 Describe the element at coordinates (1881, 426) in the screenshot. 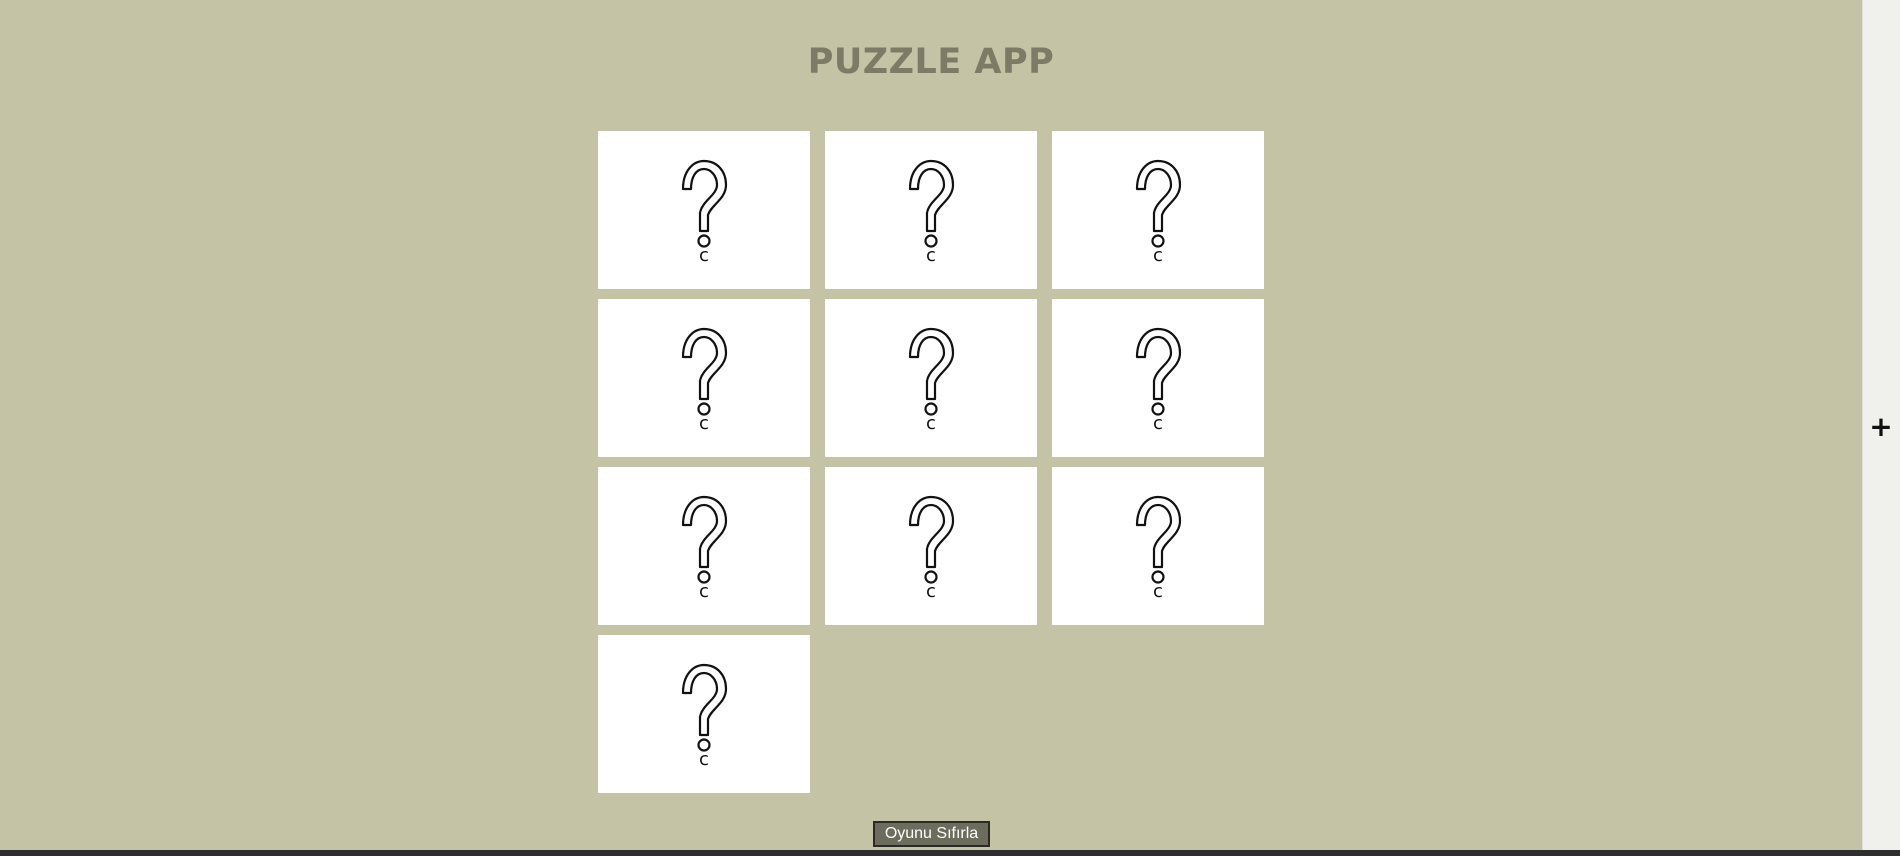

I see `plus-icon: +` at that location.